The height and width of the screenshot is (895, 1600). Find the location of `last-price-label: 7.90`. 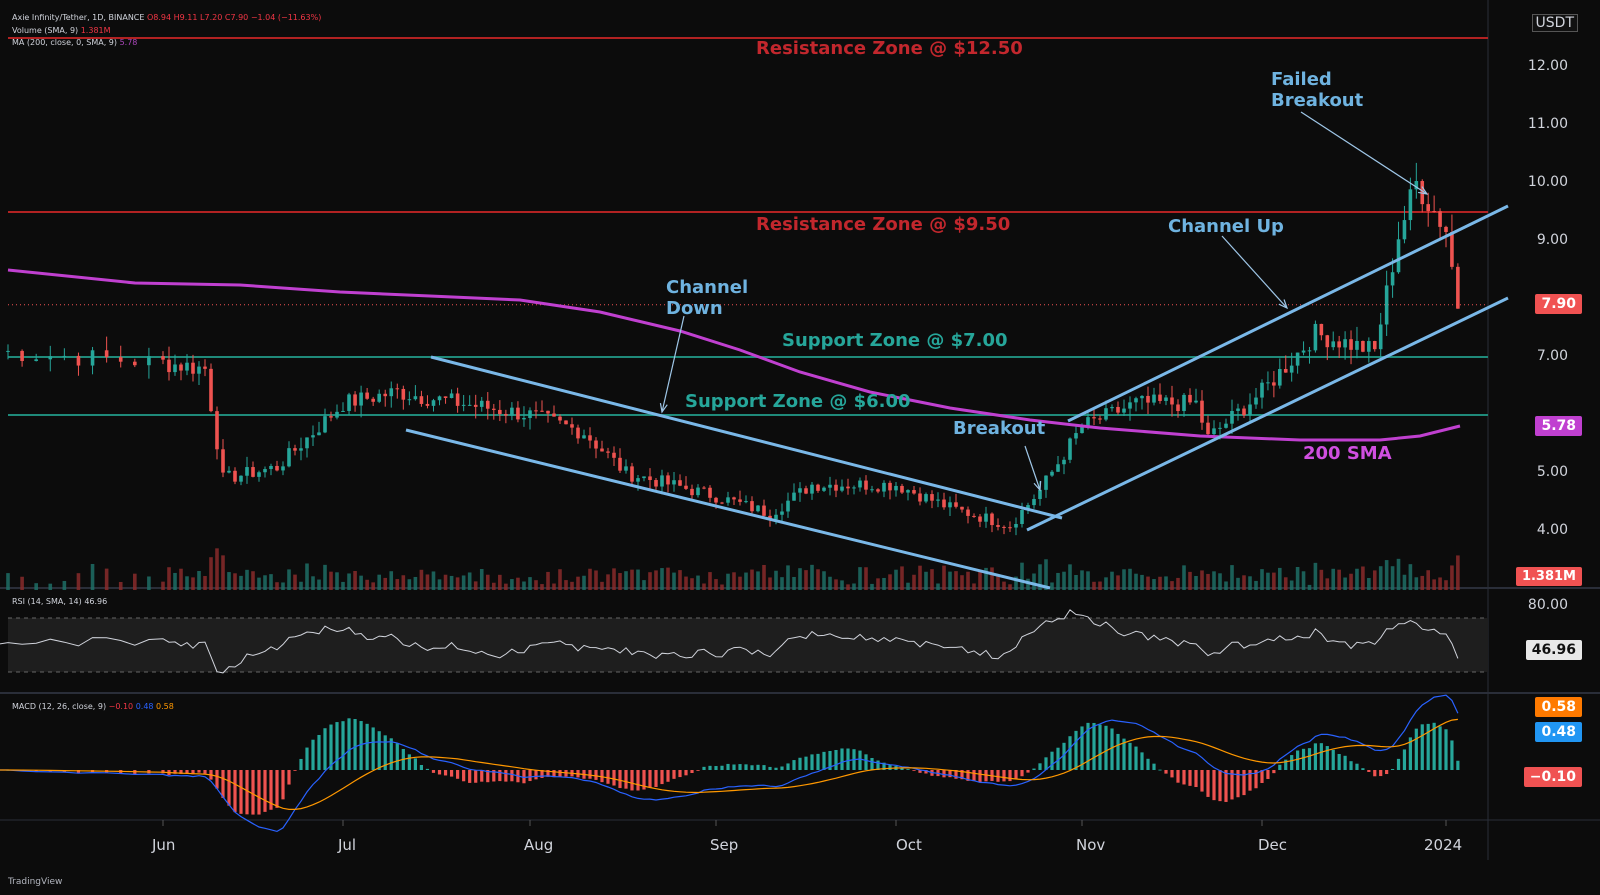

last-price-label: 7.90 is located at coordinates (1558, 304).